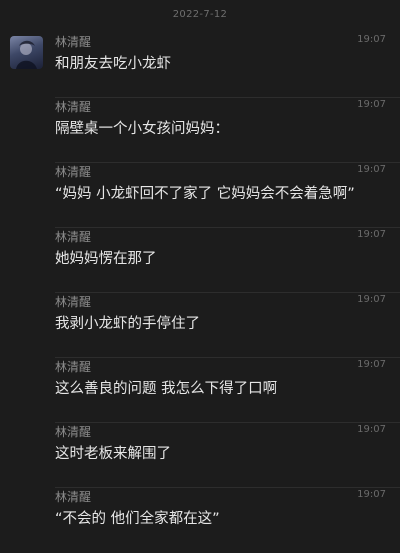  I want to click on message-item: 林清醒 19:07 我剥小龙虾的手停住了, so click(200, 325).